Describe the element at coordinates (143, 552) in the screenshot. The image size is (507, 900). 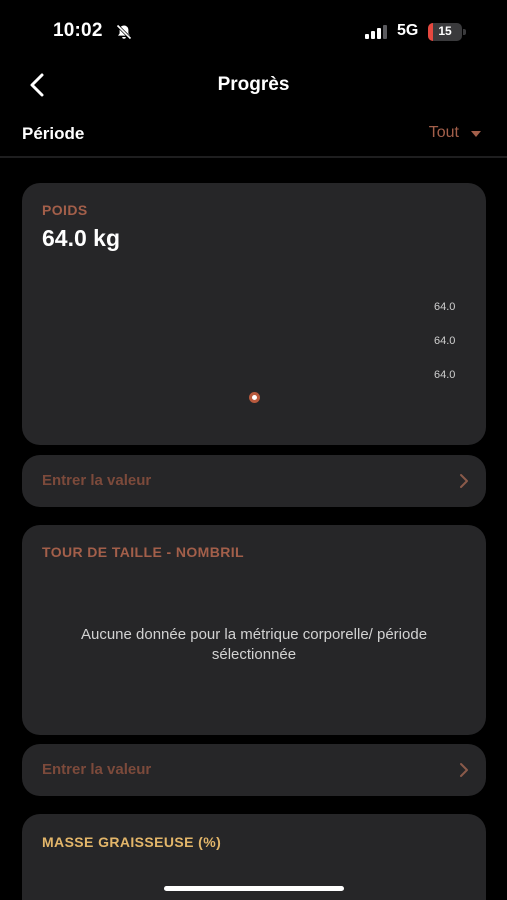
I see `waist-label: TOUR DE TAILLE - NOMBRIL` at that location.